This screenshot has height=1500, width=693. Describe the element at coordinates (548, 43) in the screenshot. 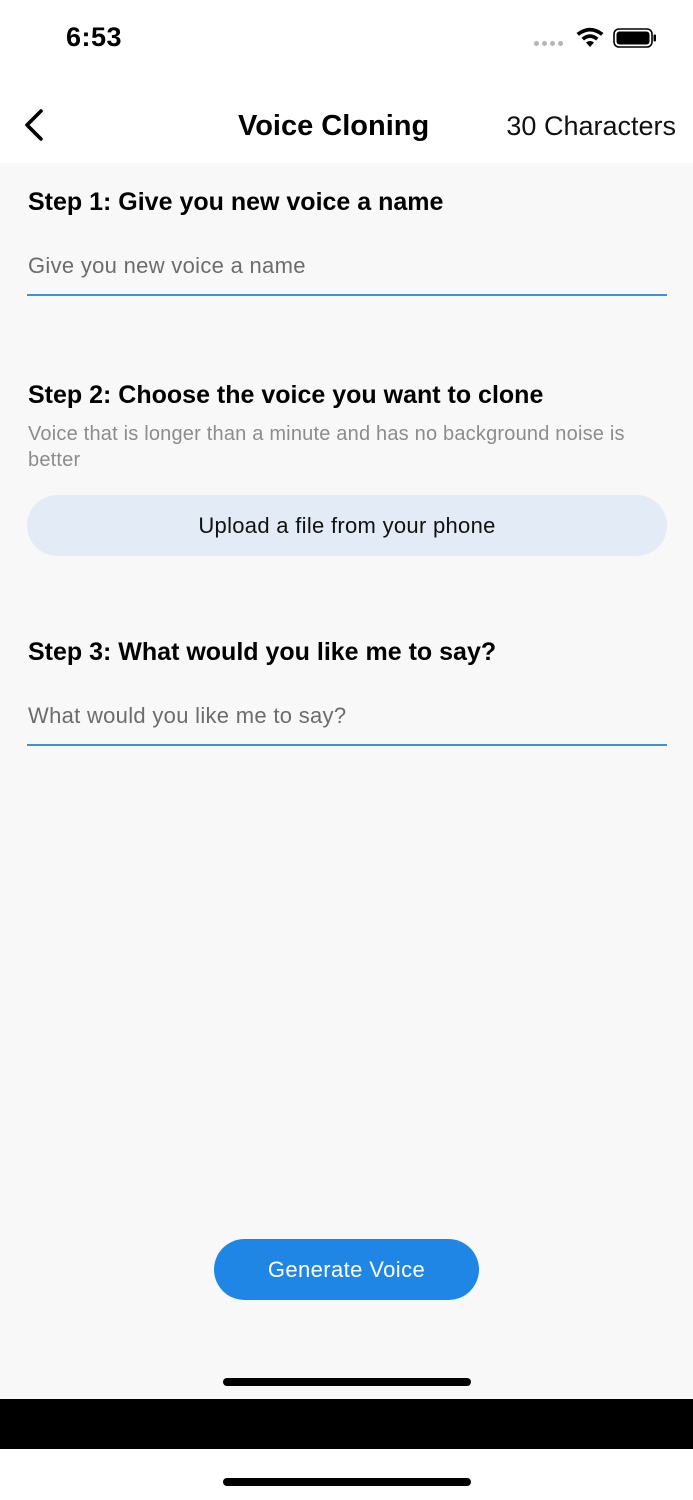

I see `signal-icon` at that location.